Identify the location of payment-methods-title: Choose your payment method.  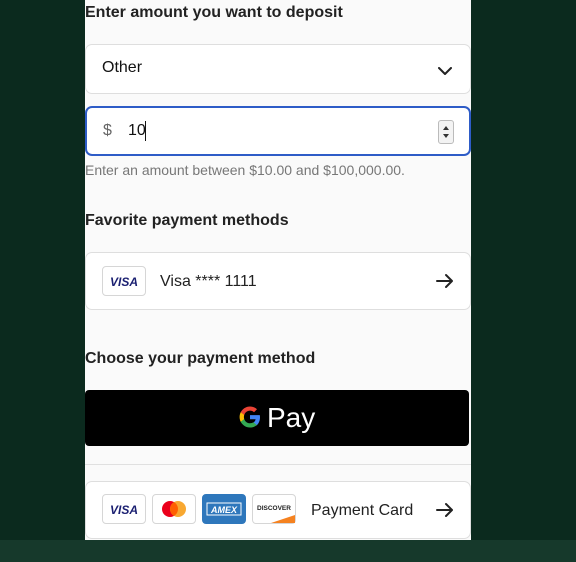
(200, 358).